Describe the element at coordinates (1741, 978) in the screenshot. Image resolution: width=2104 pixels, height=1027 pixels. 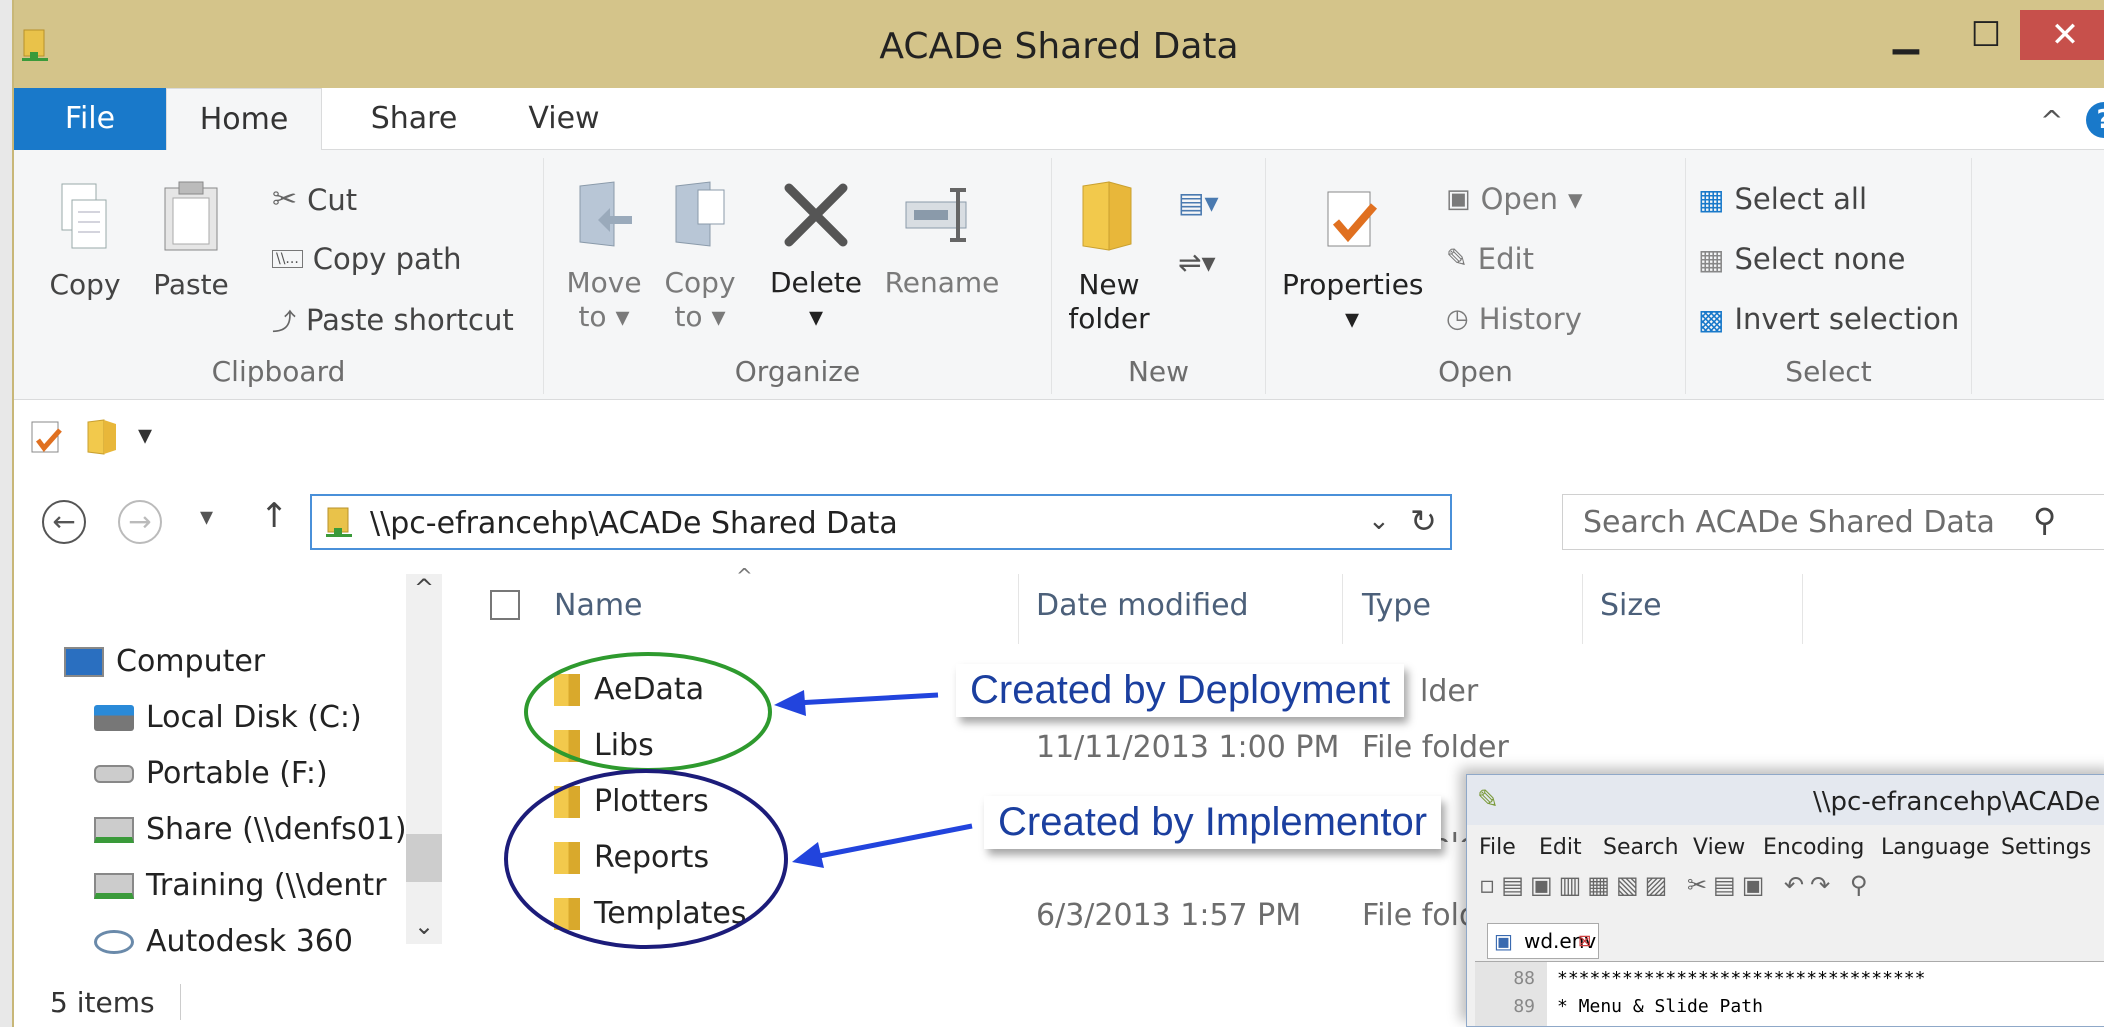
I see `editor-line: **********************************` at that location.